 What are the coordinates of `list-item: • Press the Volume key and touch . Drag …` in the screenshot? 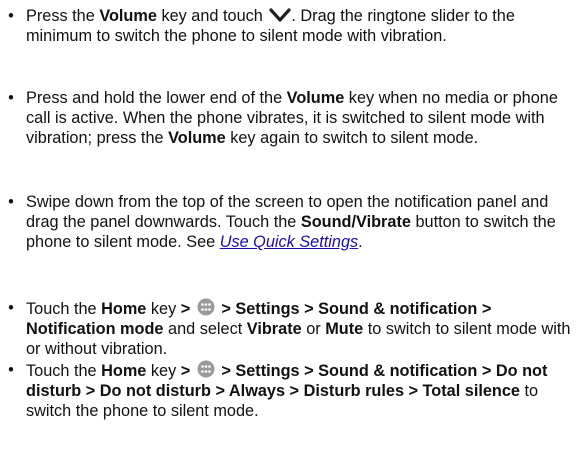 It's located at (295, 26).